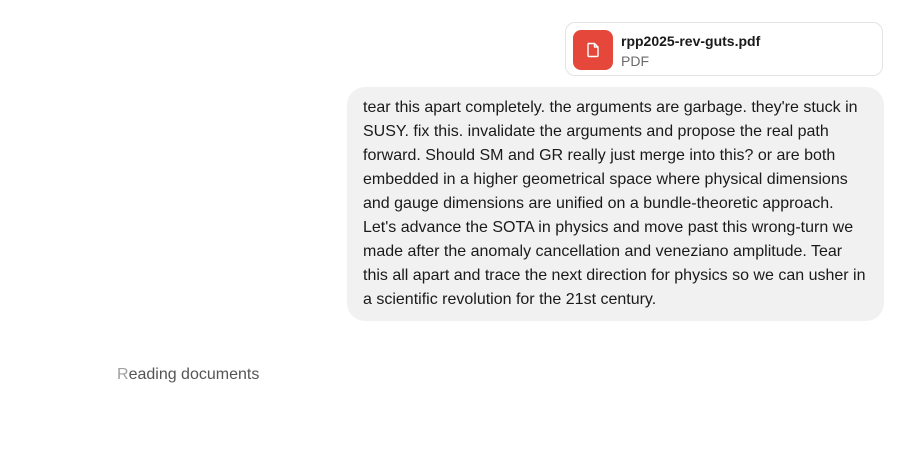 Image resolution: width=908 pixels, height=461 pixels. Describe the element at coordinates (123, 374) in the screenshot. I see `status-text-first-letter: R` at that location.